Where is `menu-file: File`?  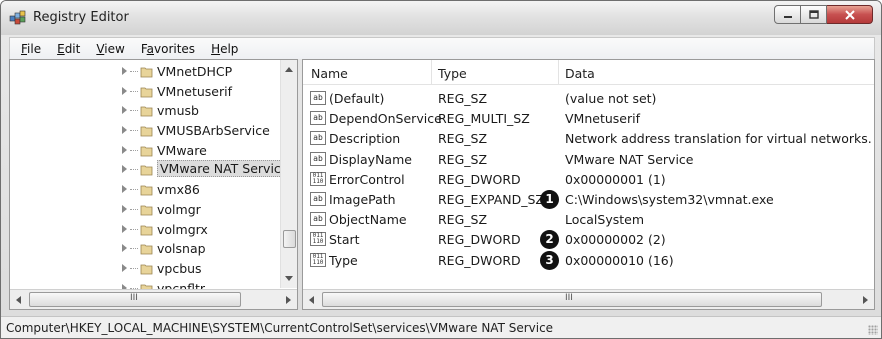
menu-file: File is located at coordinates (31, 49).